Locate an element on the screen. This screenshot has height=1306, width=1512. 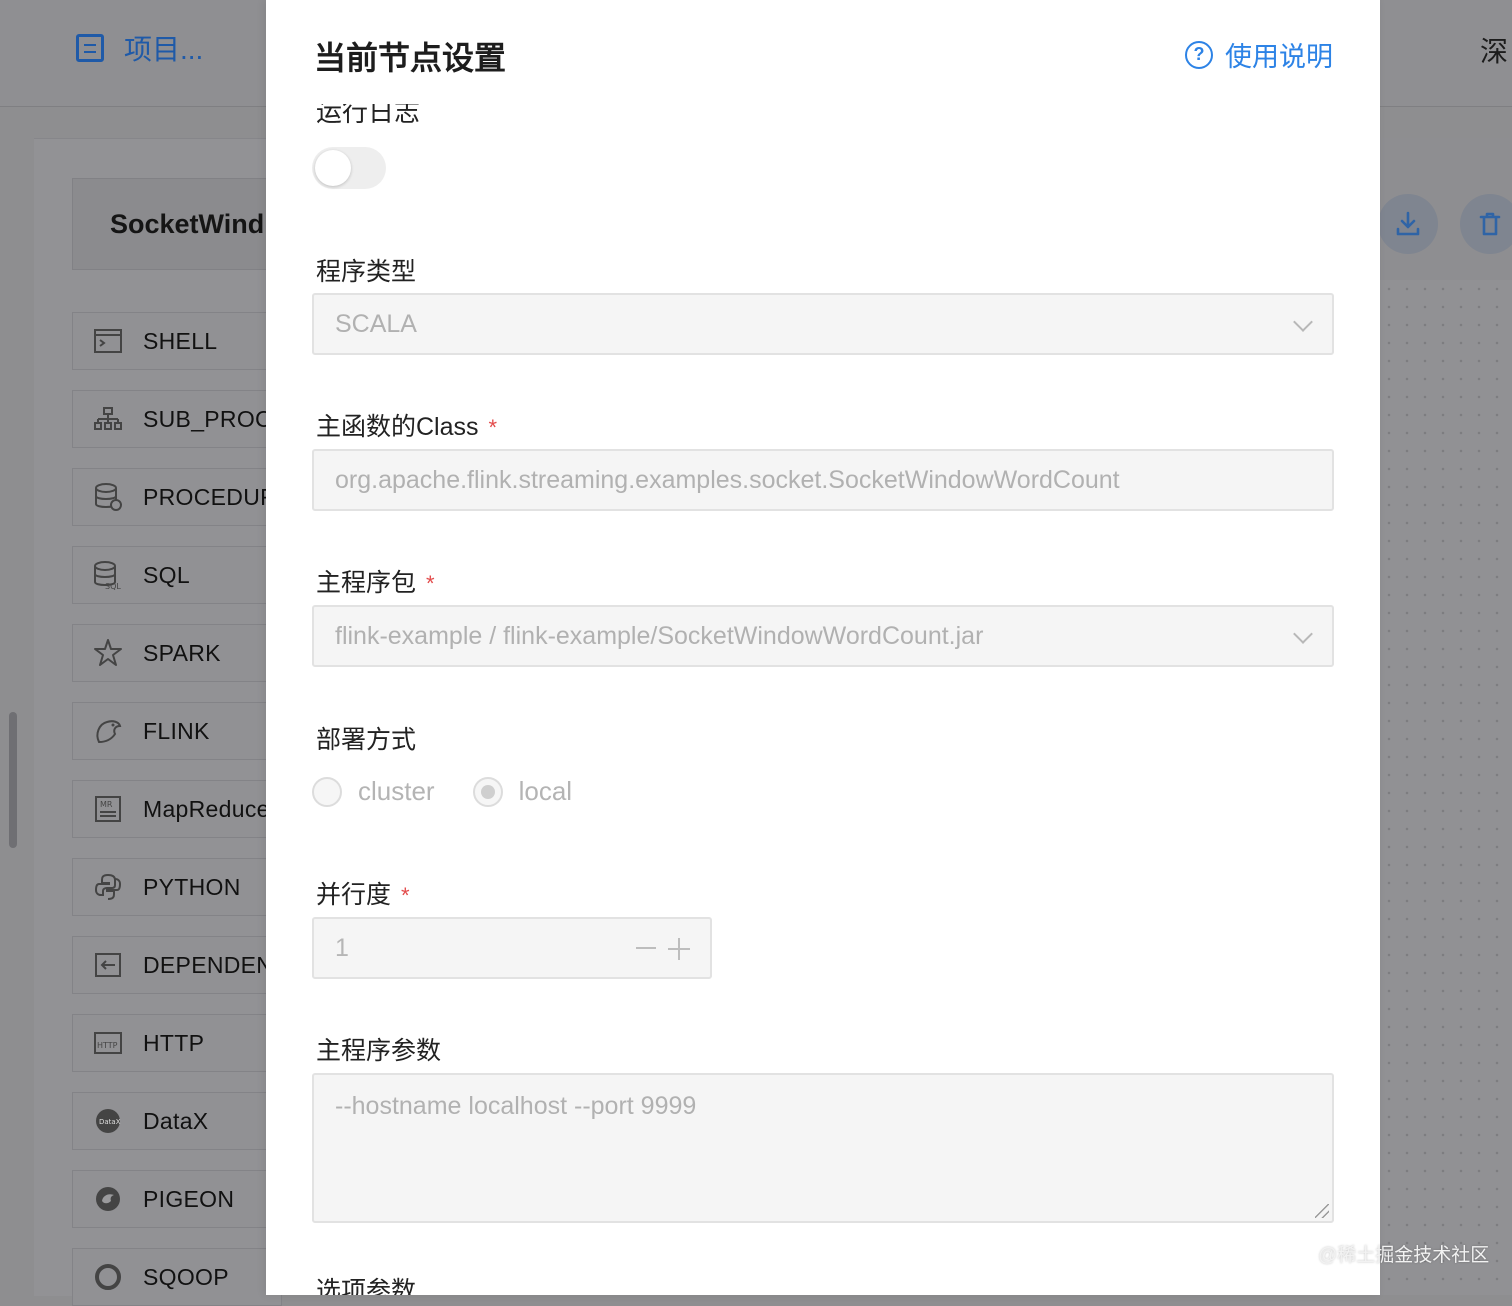
radio-cluster is located at coordinates (327, 791).